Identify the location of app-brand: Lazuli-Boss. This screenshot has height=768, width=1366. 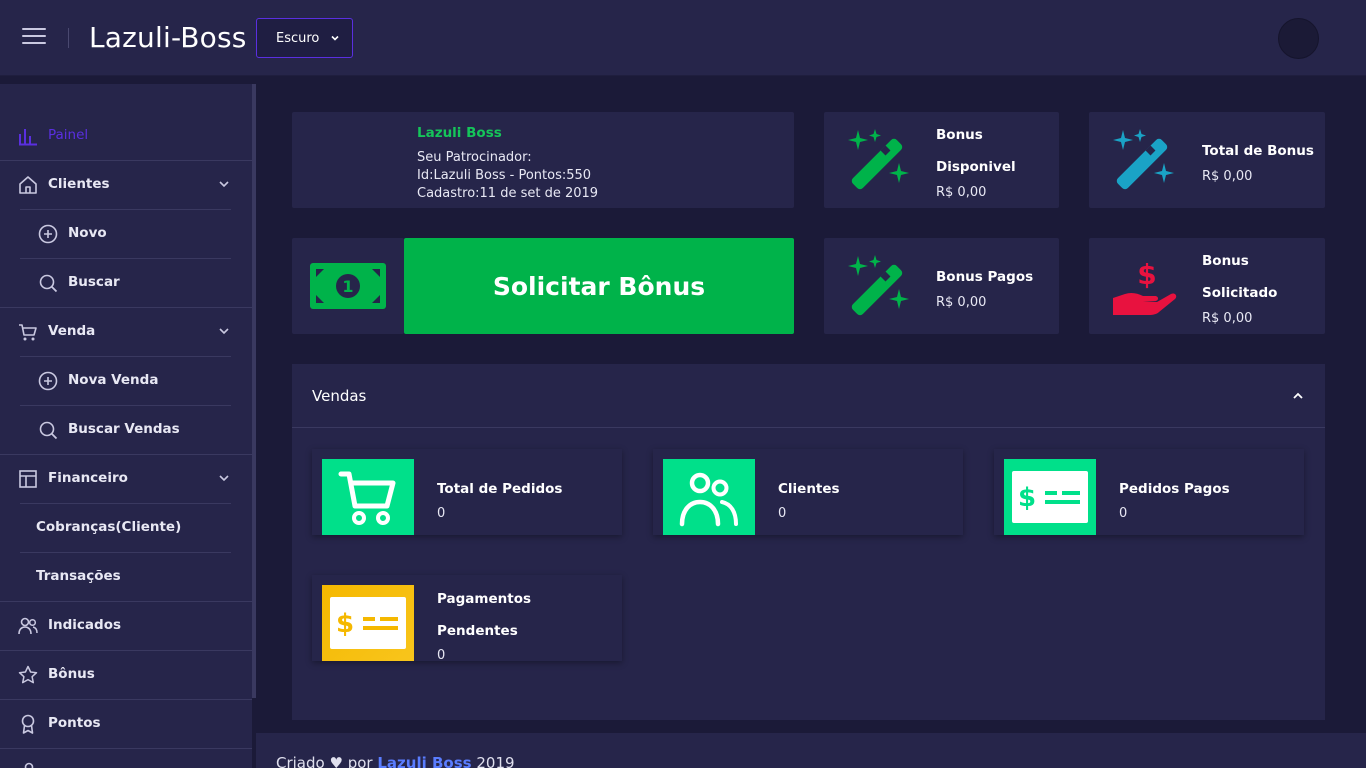
(168, 37).